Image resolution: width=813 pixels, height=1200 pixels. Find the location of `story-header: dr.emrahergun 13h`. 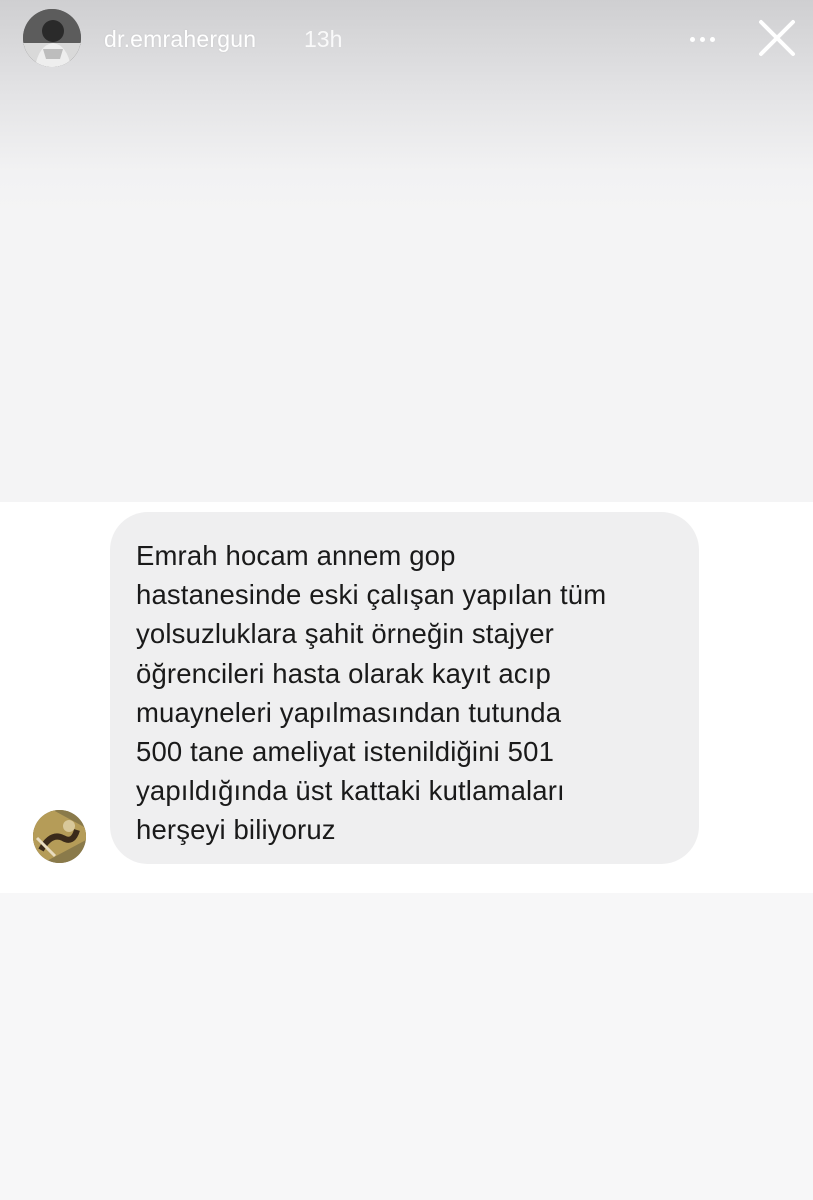

story-header: dr.emrahergun 13h is located at coordinates (406, 40).